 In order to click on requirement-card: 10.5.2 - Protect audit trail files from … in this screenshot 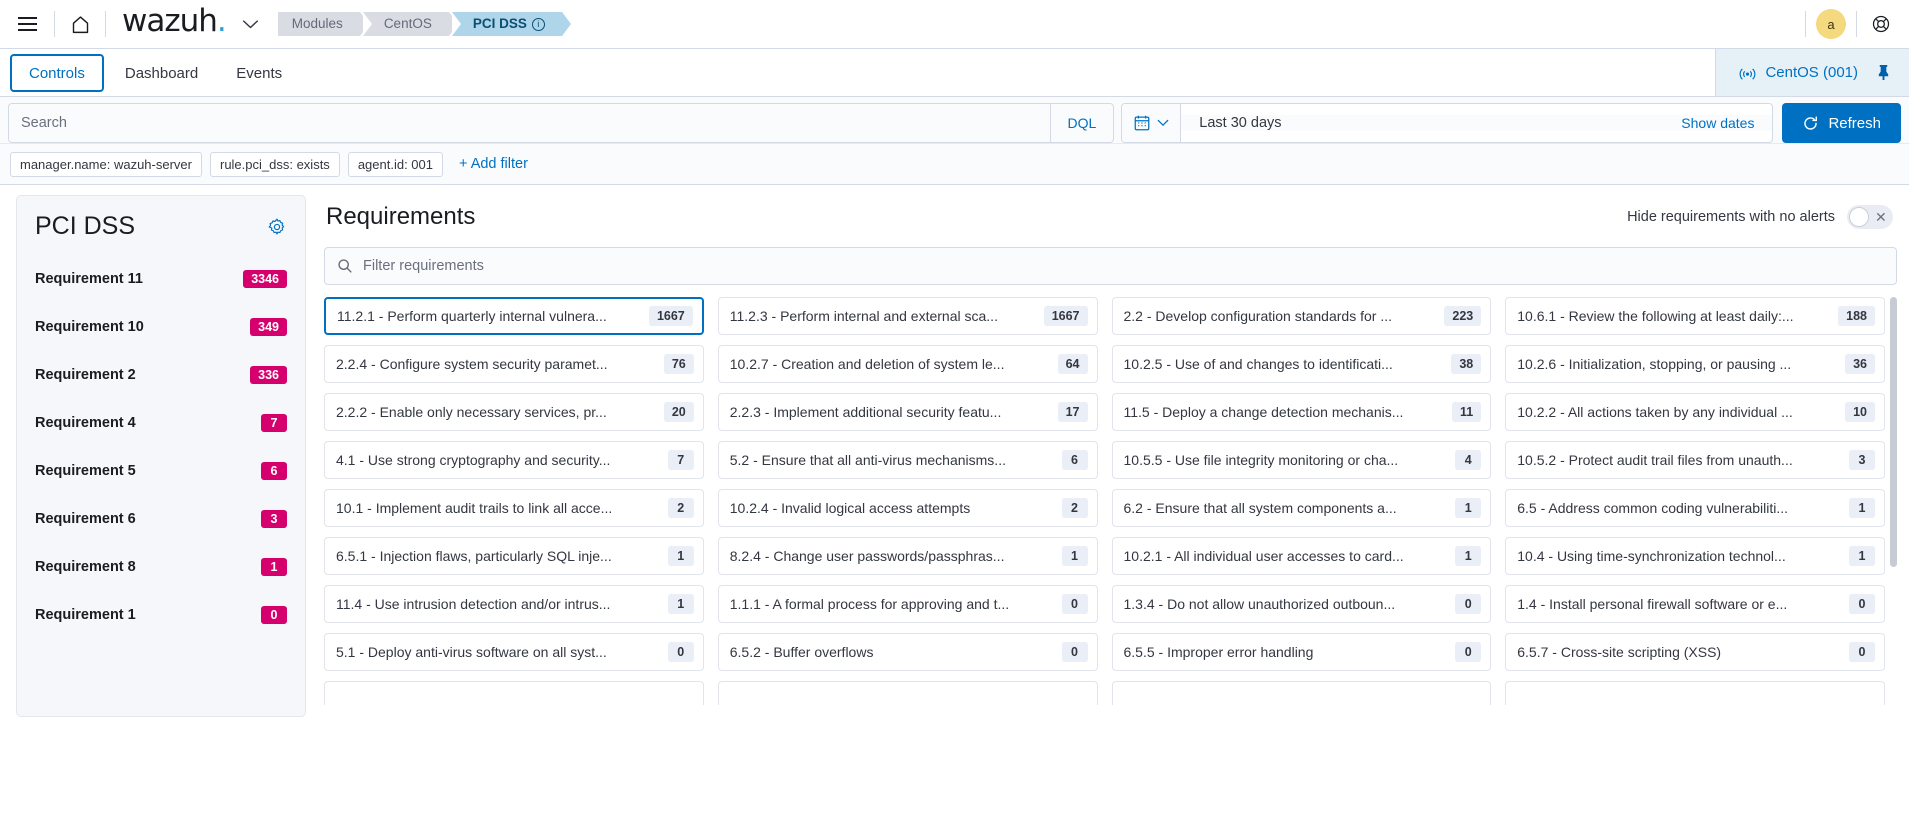, I will do `click(1695, 460)`.